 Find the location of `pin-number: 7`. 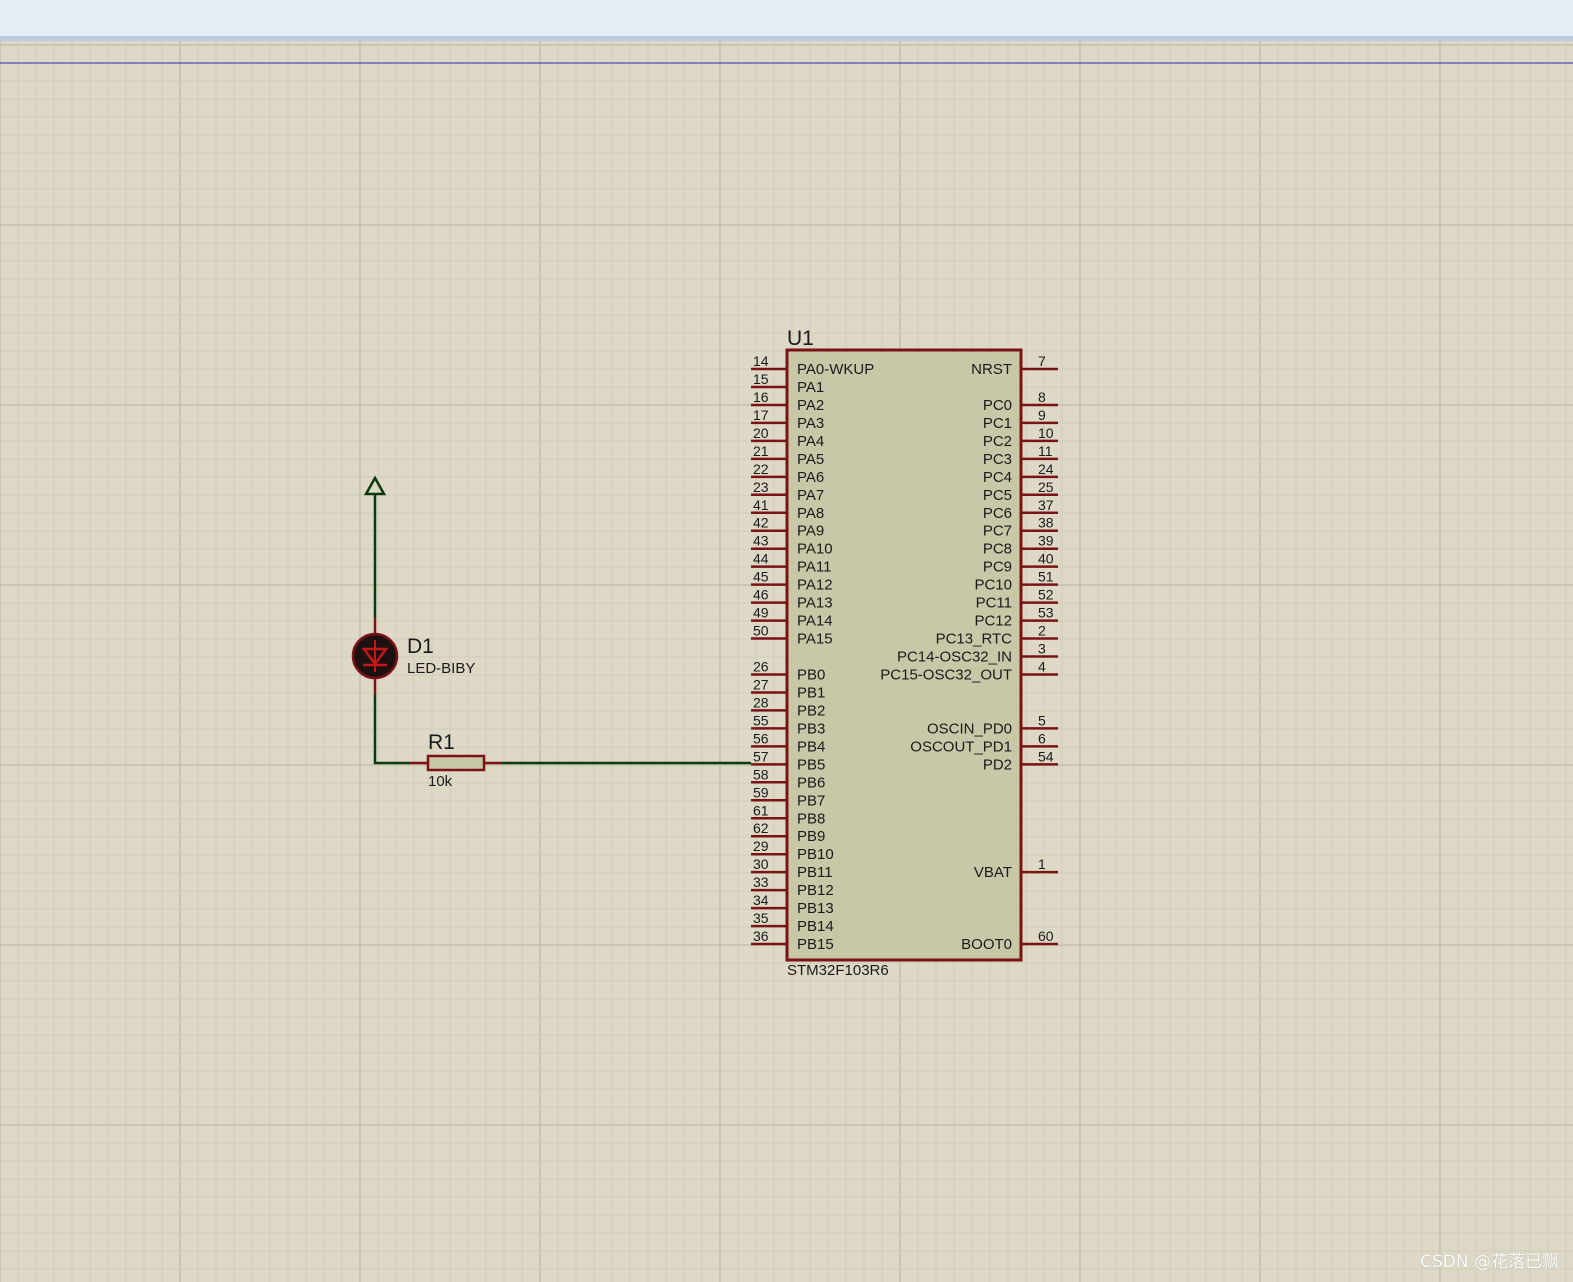

pin-number: 7 is located at coordinates (1042, 361).